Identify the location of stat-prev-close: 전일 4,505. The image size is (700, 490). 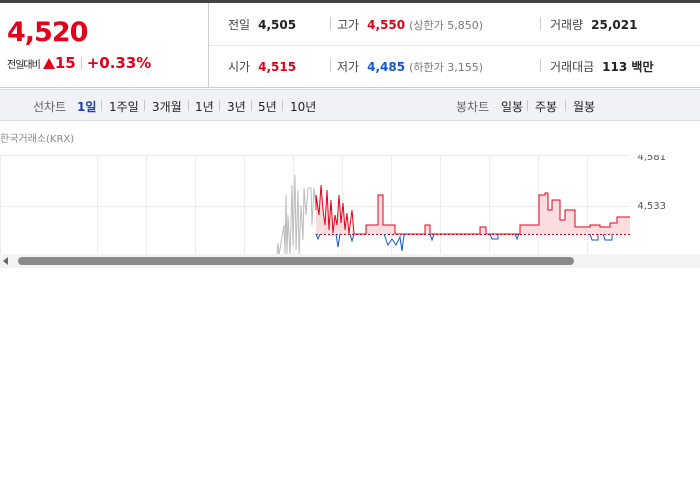
(262, 24).